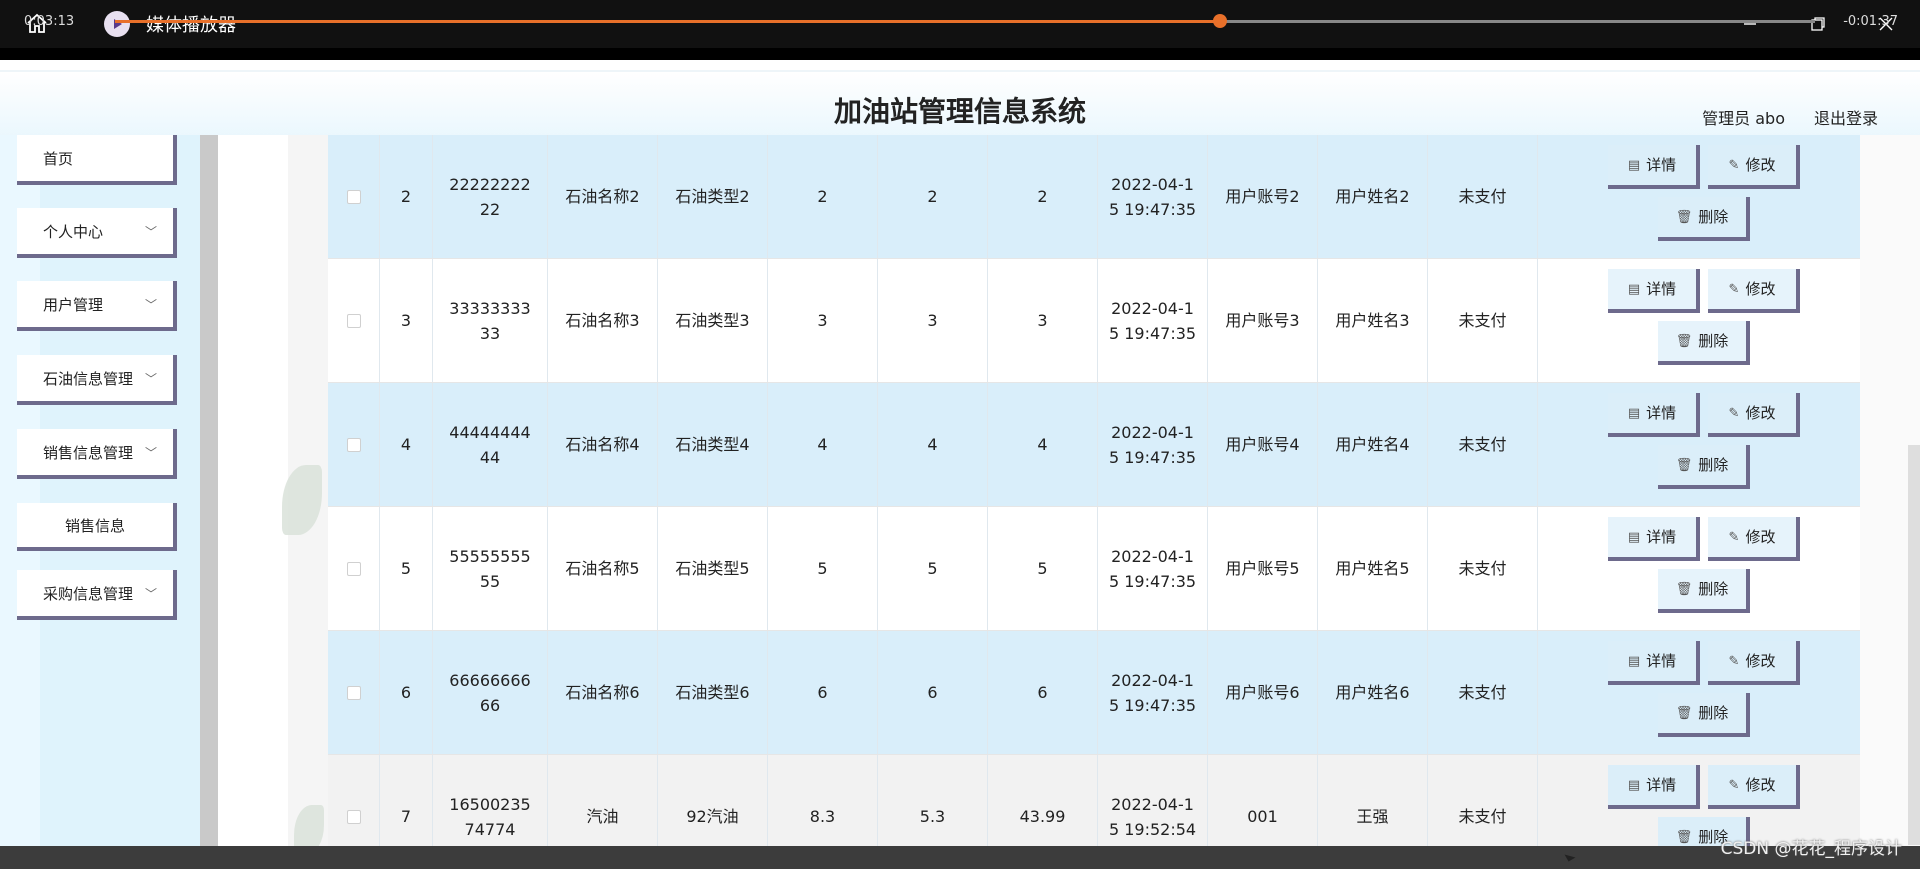 Image resolution: width=1920 pixels, height=869 pixels. Describe the element at coordinates (1220, 21) in the screenshot. I see `progress-knob` at that location.